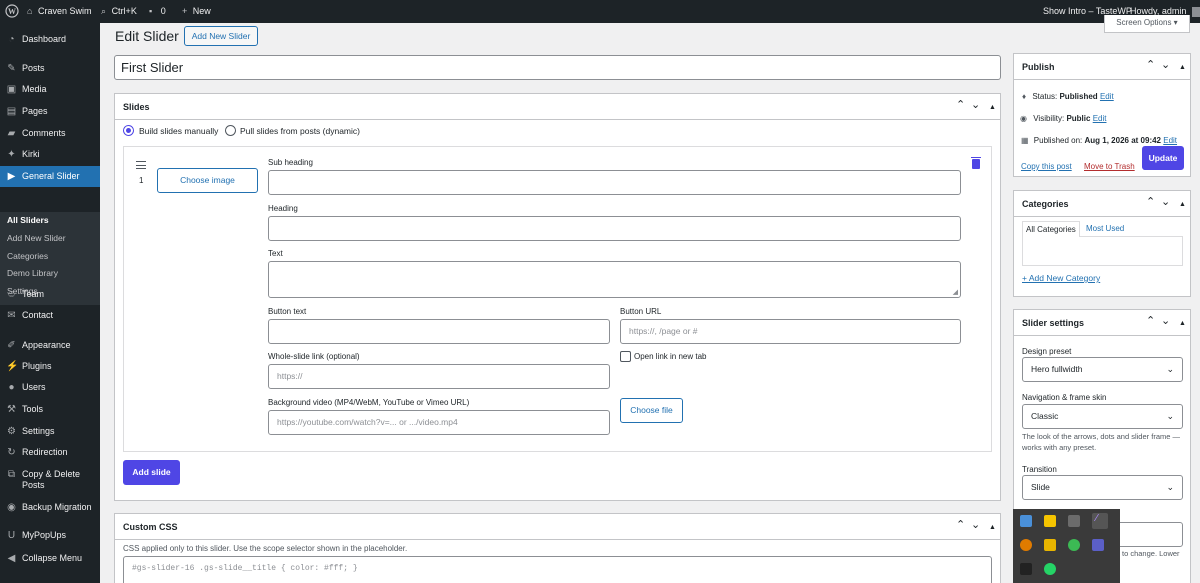 This screenshot has height=583, width=1200. Describe the element at coordinates (1074, 545) in the screenshot. I see `tray-chrome-icon` at that location.